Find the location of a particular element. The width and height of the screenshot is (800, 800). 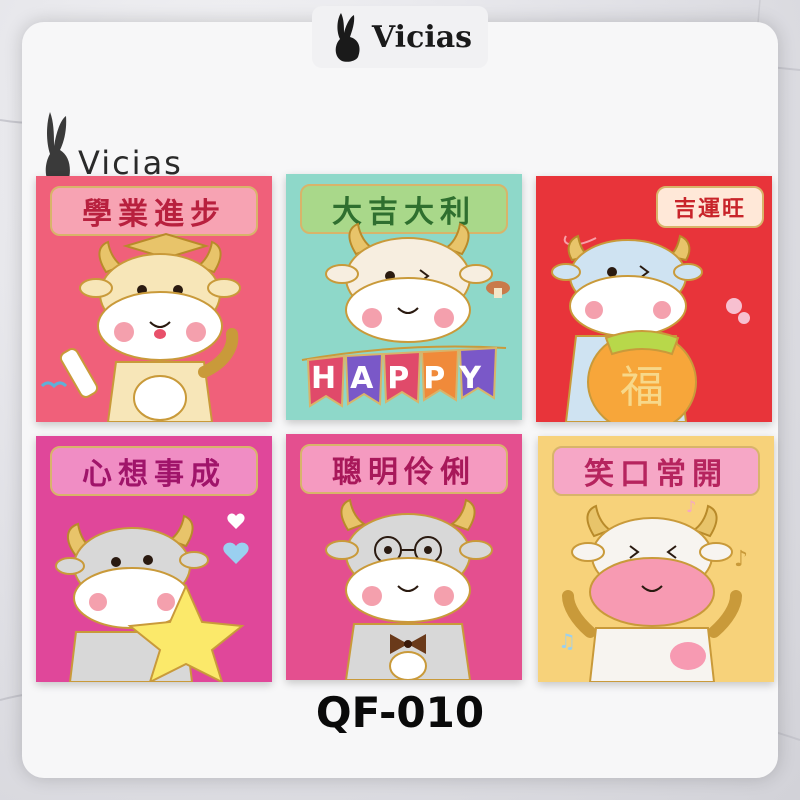

product-code: QF-010 is located at coordinates (400, 712).